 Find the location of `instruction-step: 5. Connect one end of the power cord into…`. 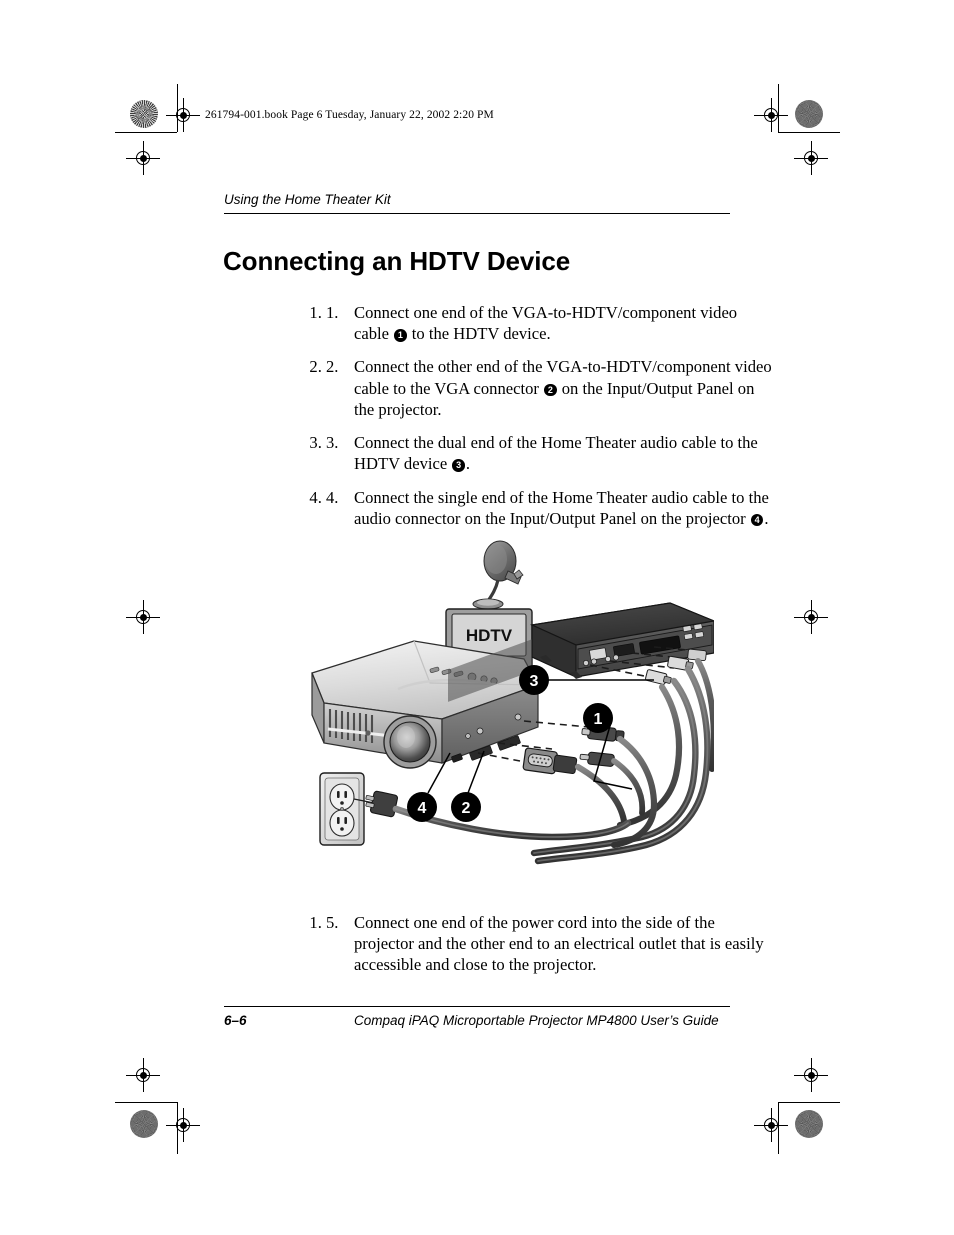

instruction-step: 5. Connect one end of the power cord into… is located at coordinates (552, 944).